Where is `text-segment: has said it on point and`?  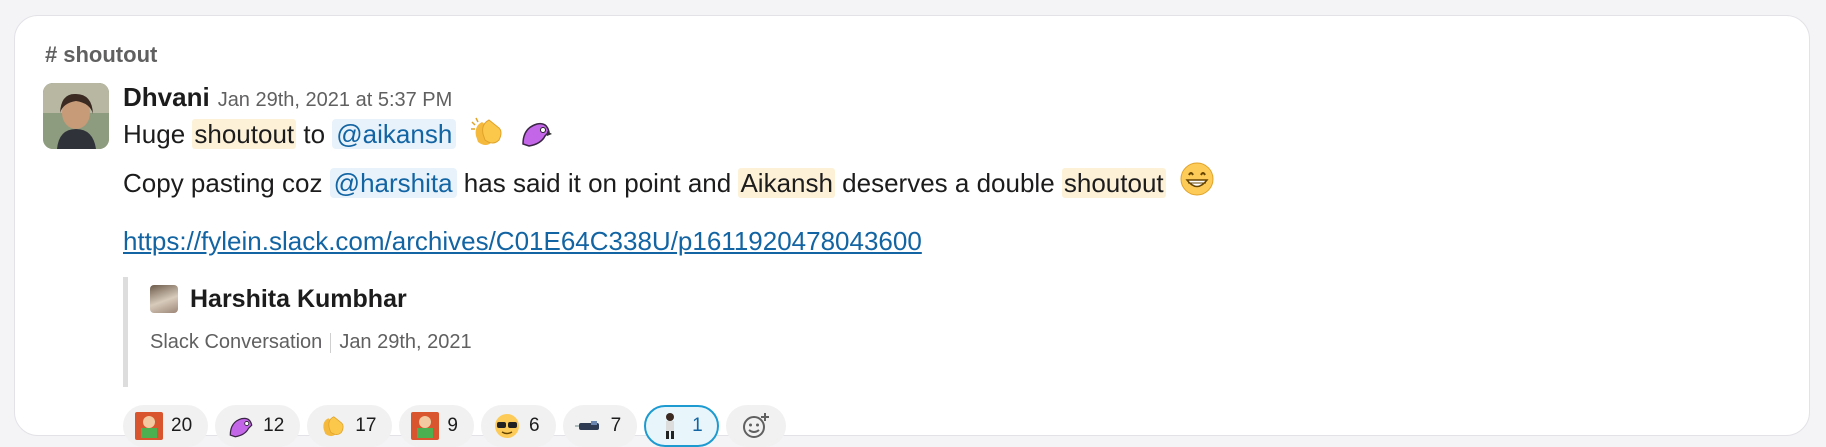
text-segment: has said it on point and is located at coordinates (597, 183).